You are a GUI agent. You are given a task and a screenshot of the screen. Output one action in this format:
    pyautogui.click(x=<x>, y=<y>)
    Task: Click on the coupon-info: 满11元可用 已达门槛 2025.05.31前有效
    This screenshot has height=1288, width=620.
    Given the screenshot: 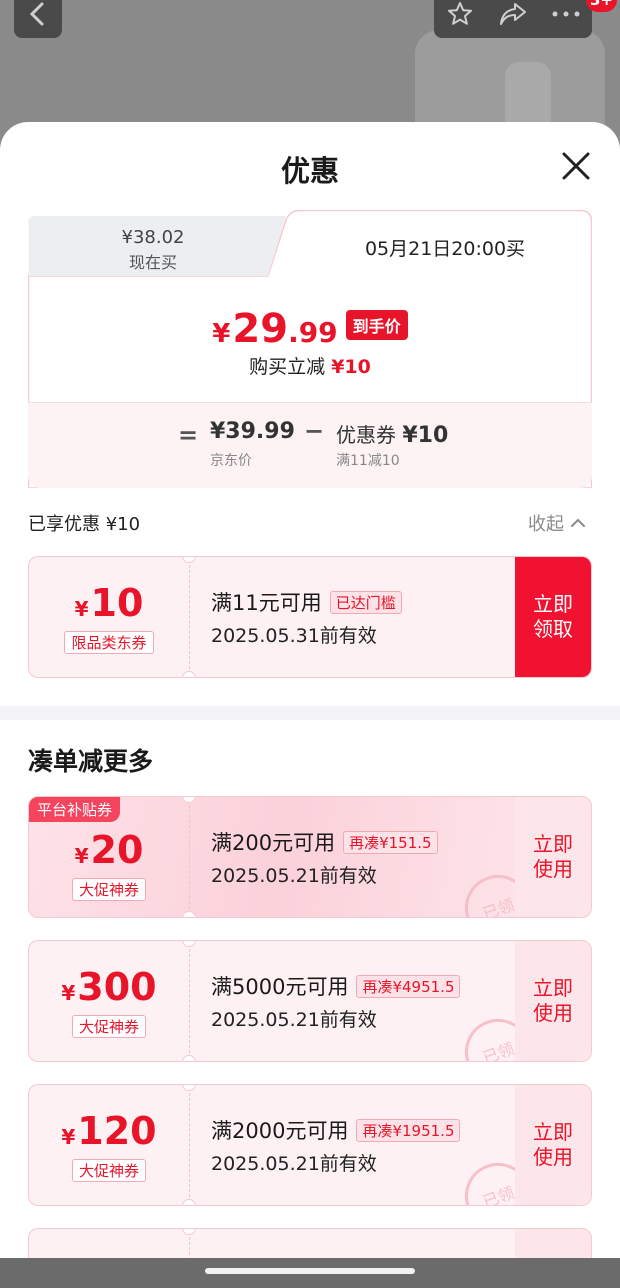 What is the action you would take?
    pyautogui.click(x=361, y=617)
    